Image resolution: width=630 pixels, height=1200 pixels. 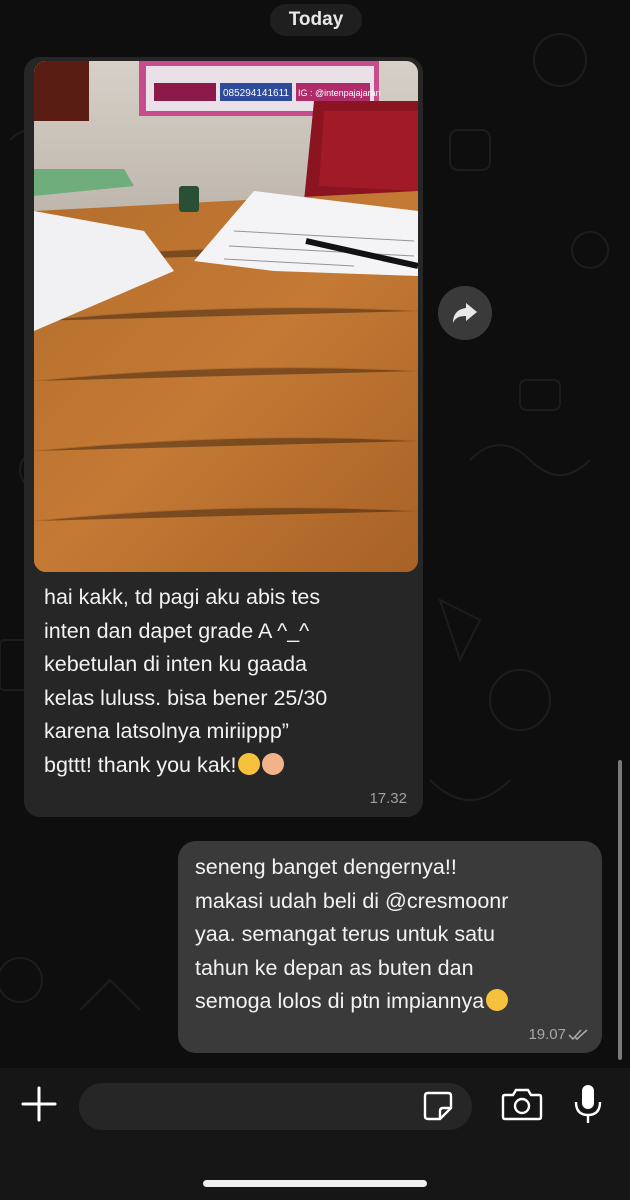 What do you see at coordinates (249, 763) in the screenshot?
I see `partying-face-emoji` at bounding box center [249, 763].